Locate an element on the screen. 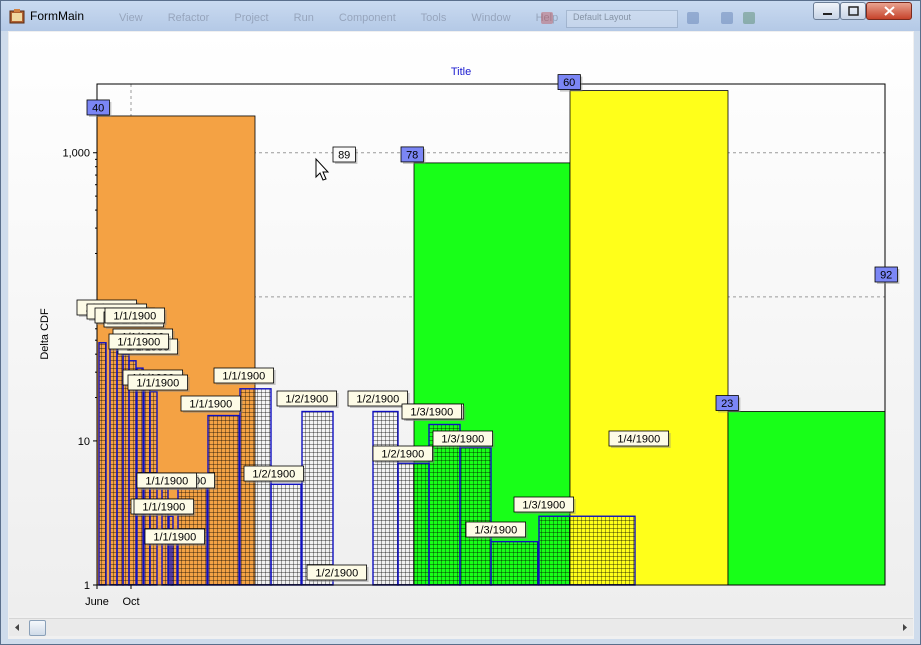 The image size is (921, 645). annotation-label: 89 is located at coordinates (344, 156).